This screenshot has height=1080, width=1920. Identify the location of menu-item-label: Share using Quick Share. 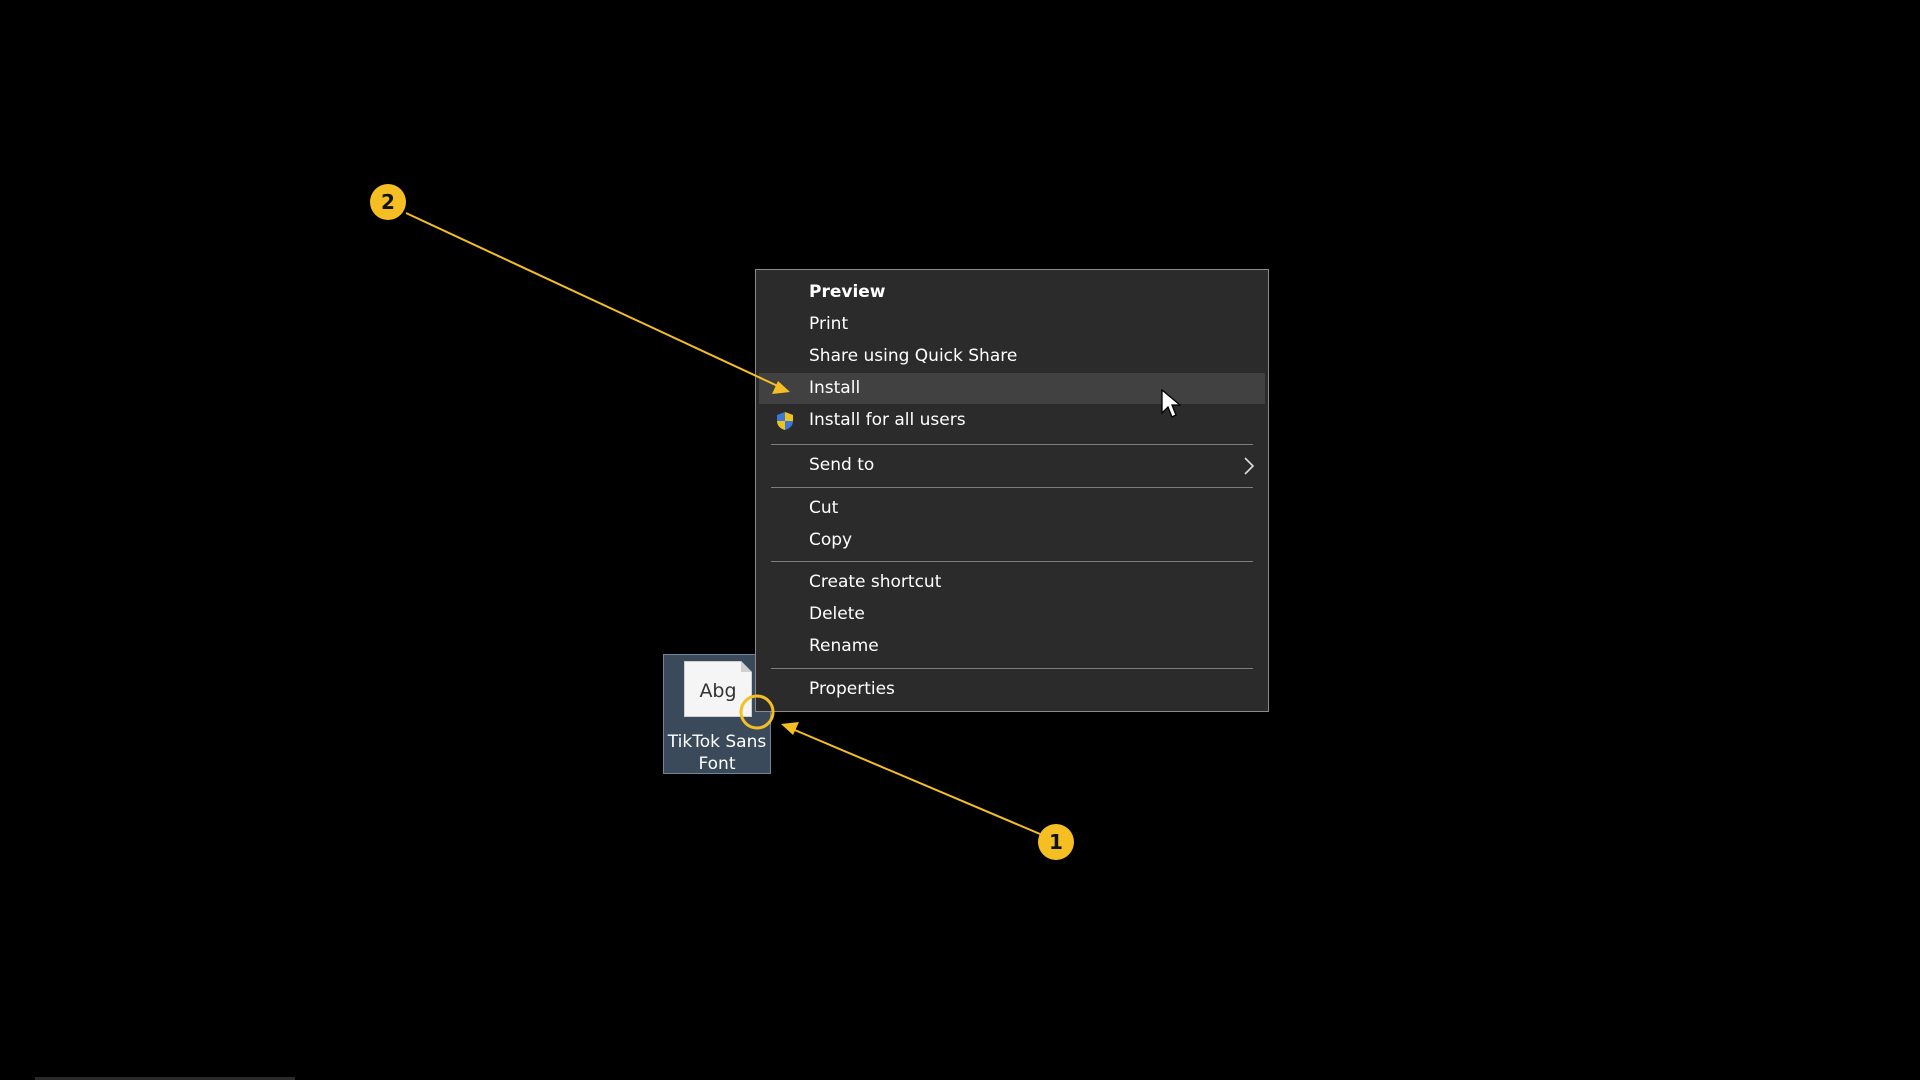
(913, 356).